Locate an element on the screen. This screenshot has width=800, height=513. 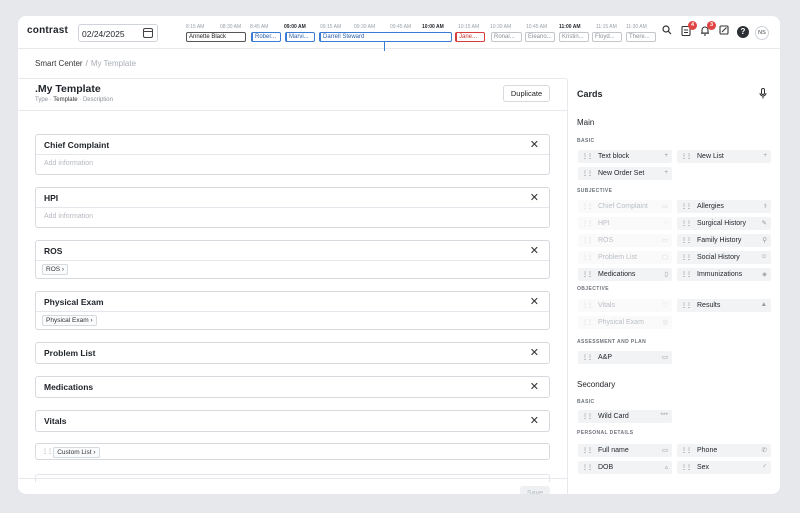
template-section: Problem List ✕ is located at coordinates (292, 353).